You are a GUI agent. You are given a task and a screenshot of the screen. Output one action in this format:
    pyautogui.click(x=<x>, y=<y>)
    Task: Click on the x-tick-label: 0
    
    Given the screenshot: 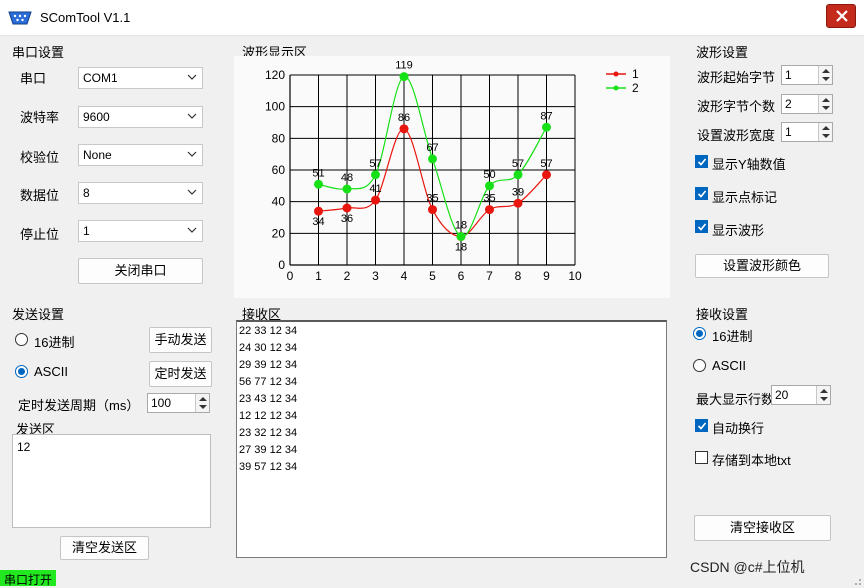 What is the action you would take?
    pyautogui.click(x=290, y=276)
    